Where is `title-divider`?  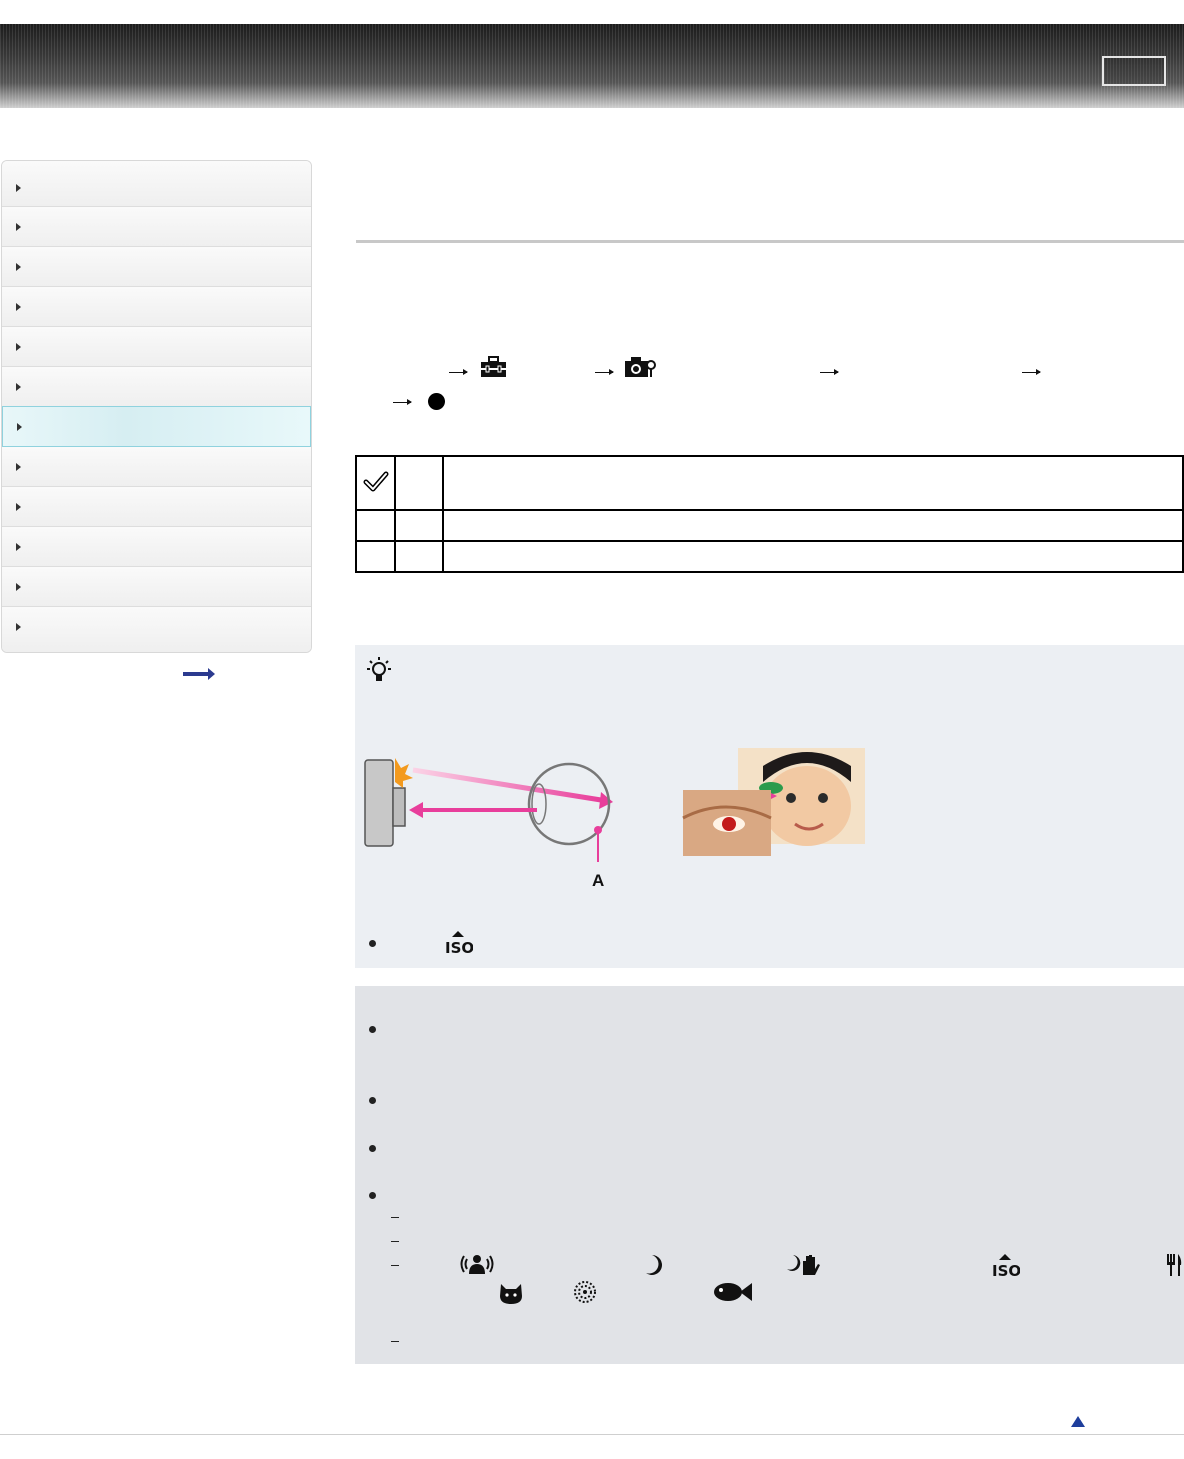
title-divider is located at coordinates (770, 241).